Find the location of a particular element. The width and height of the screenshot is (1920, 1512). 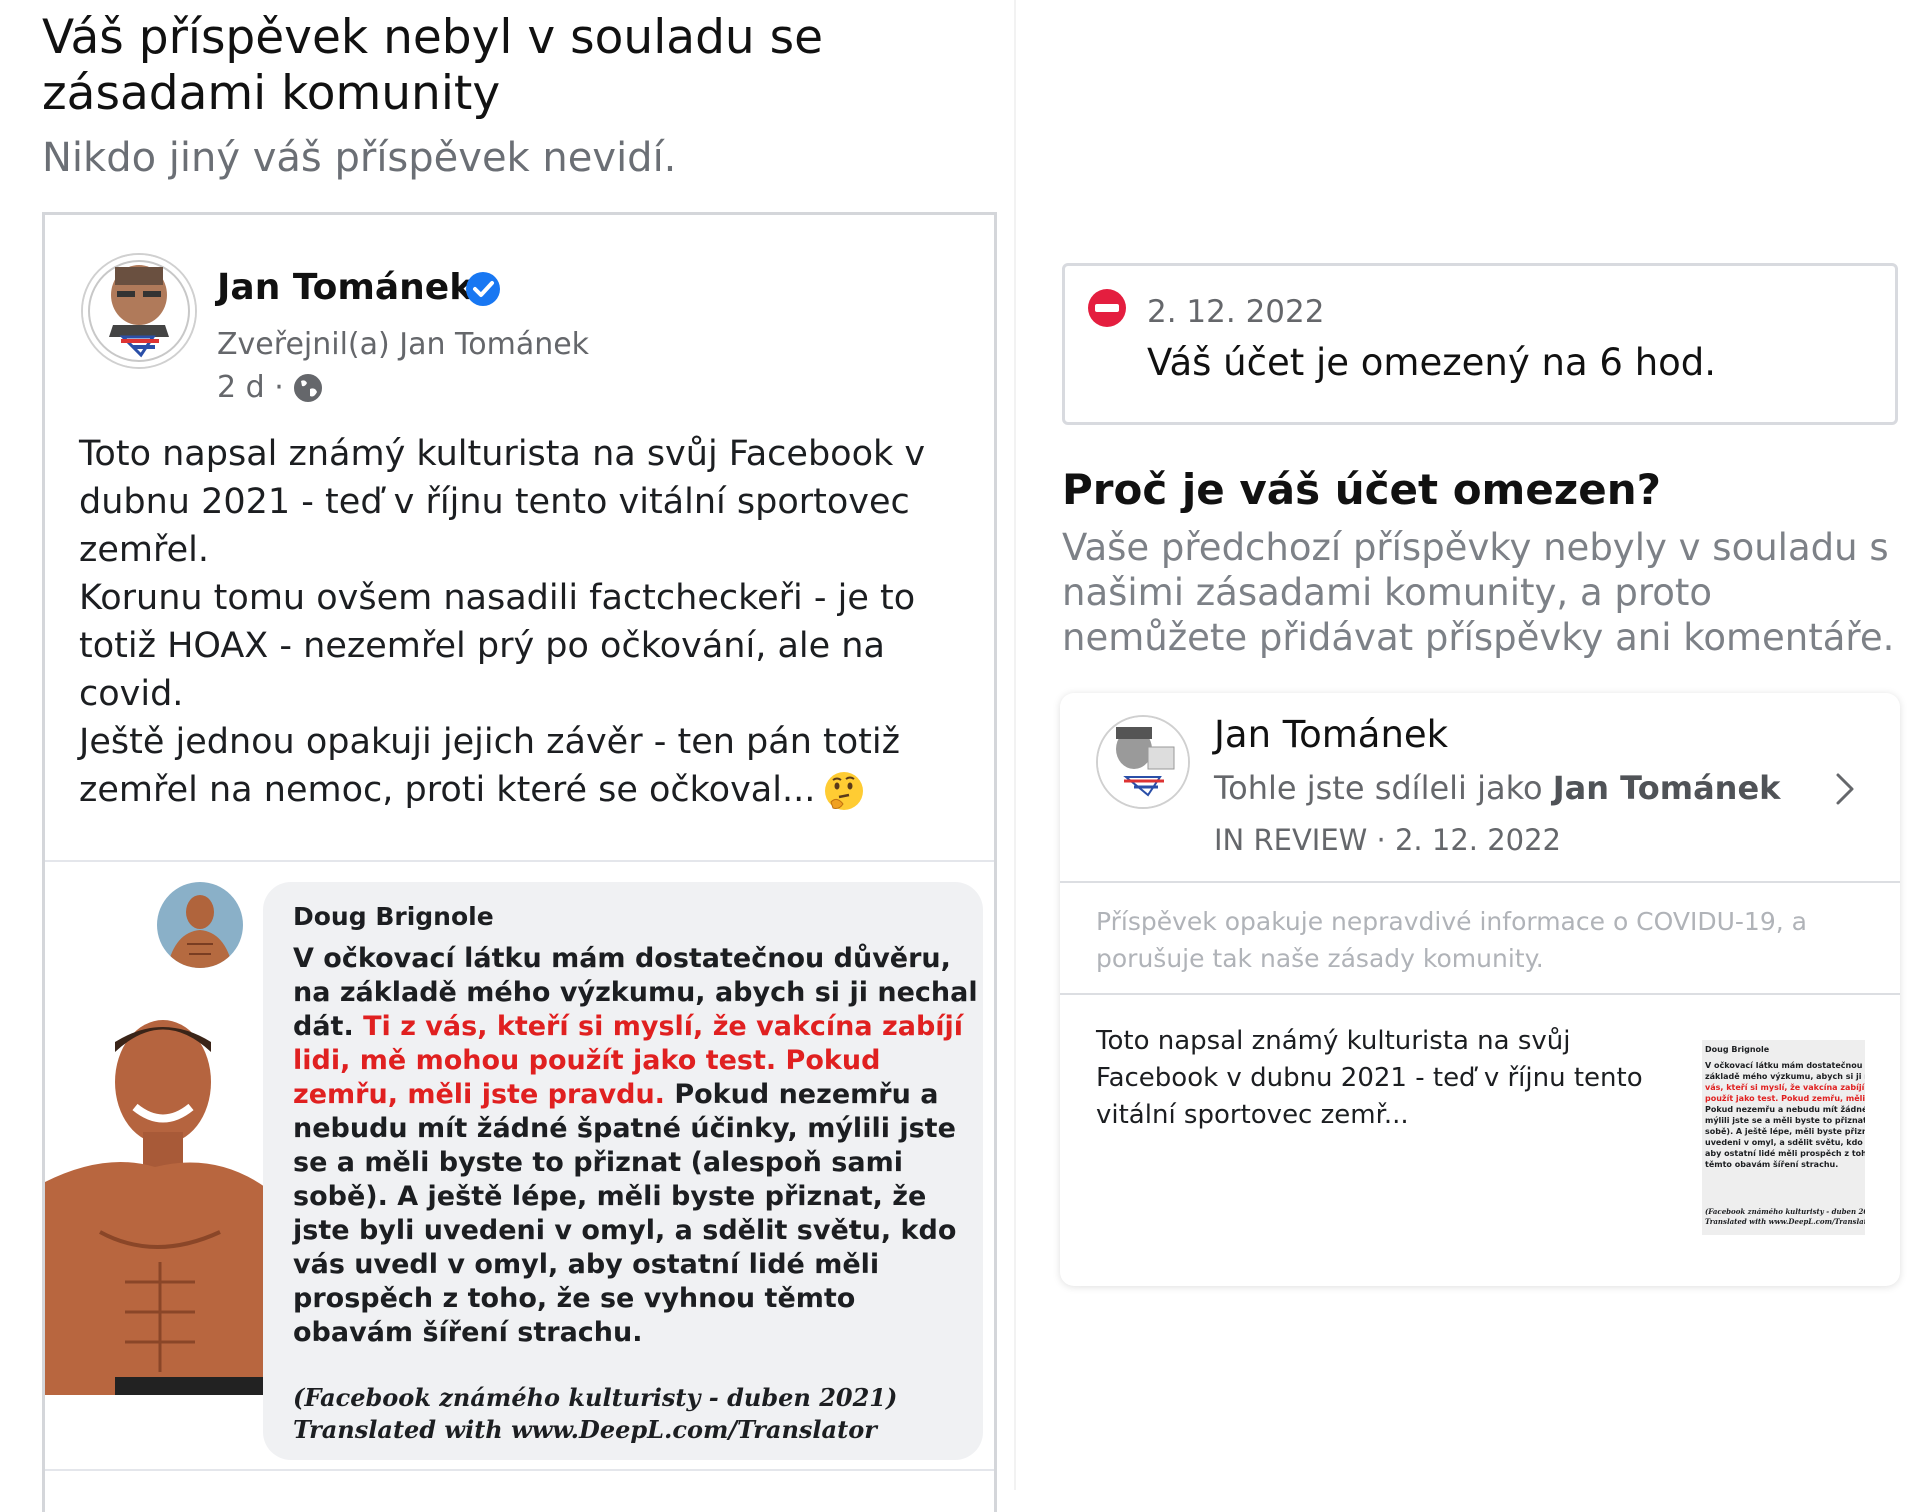

quote-author-name: Doug Brignole is located at coordinates (393, 916).